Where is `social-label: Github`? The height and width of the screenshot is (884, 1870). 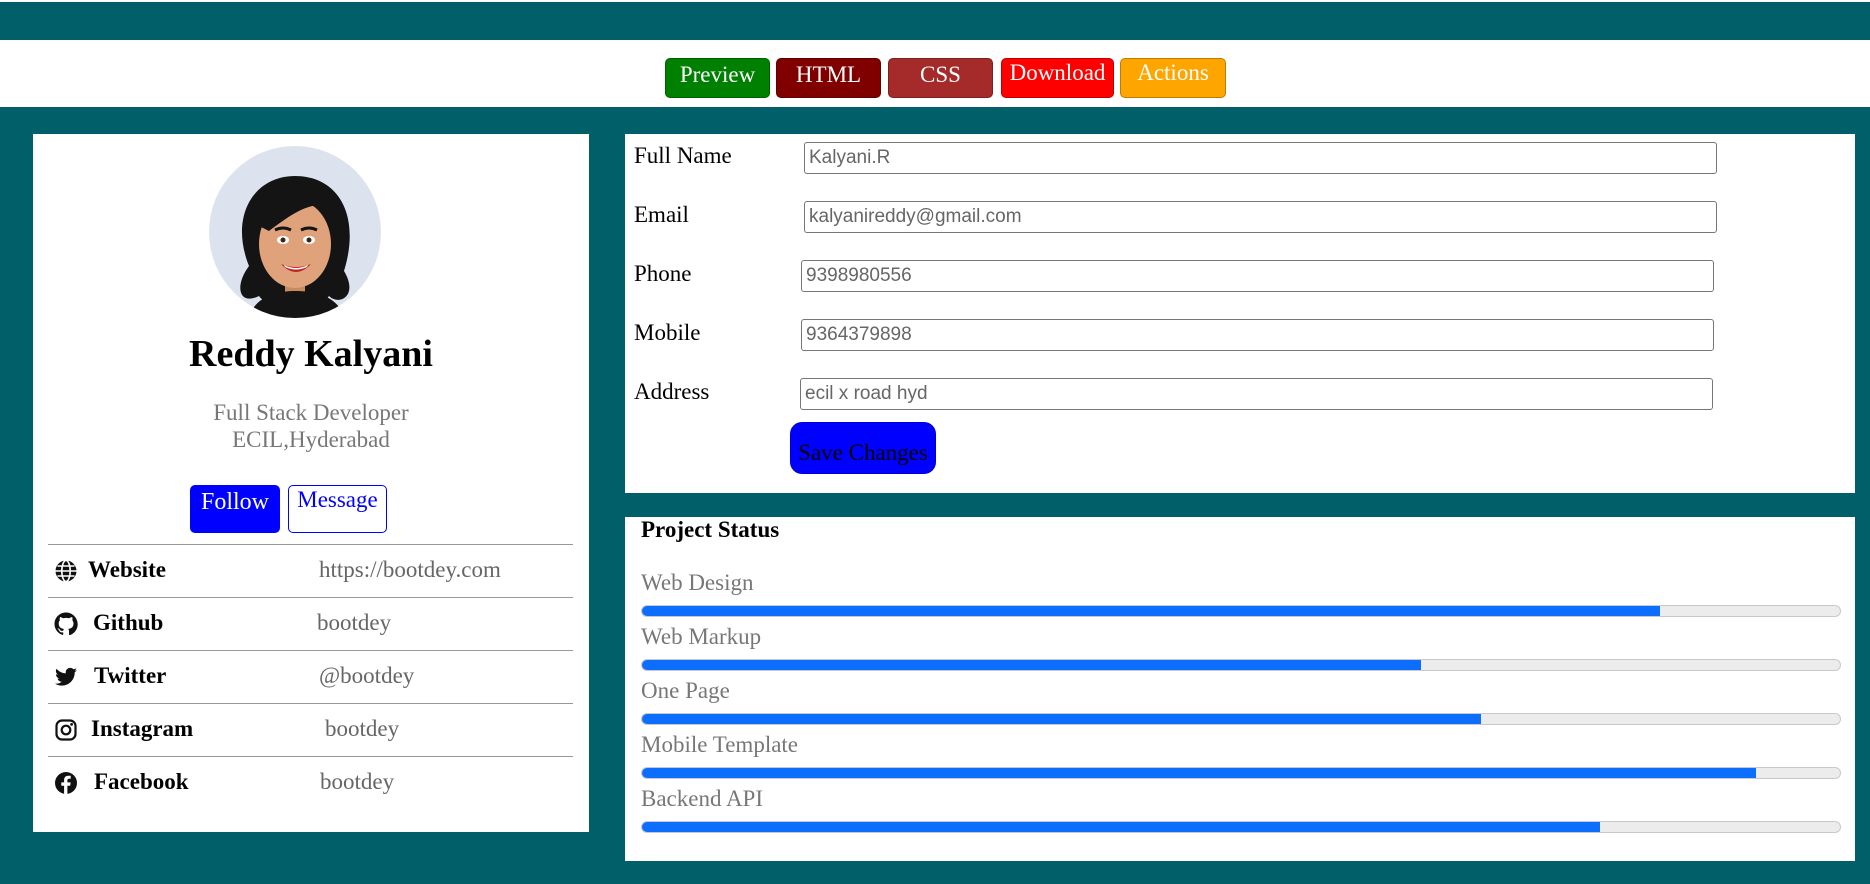 social-label: Github is located at coordinates (128, 622).